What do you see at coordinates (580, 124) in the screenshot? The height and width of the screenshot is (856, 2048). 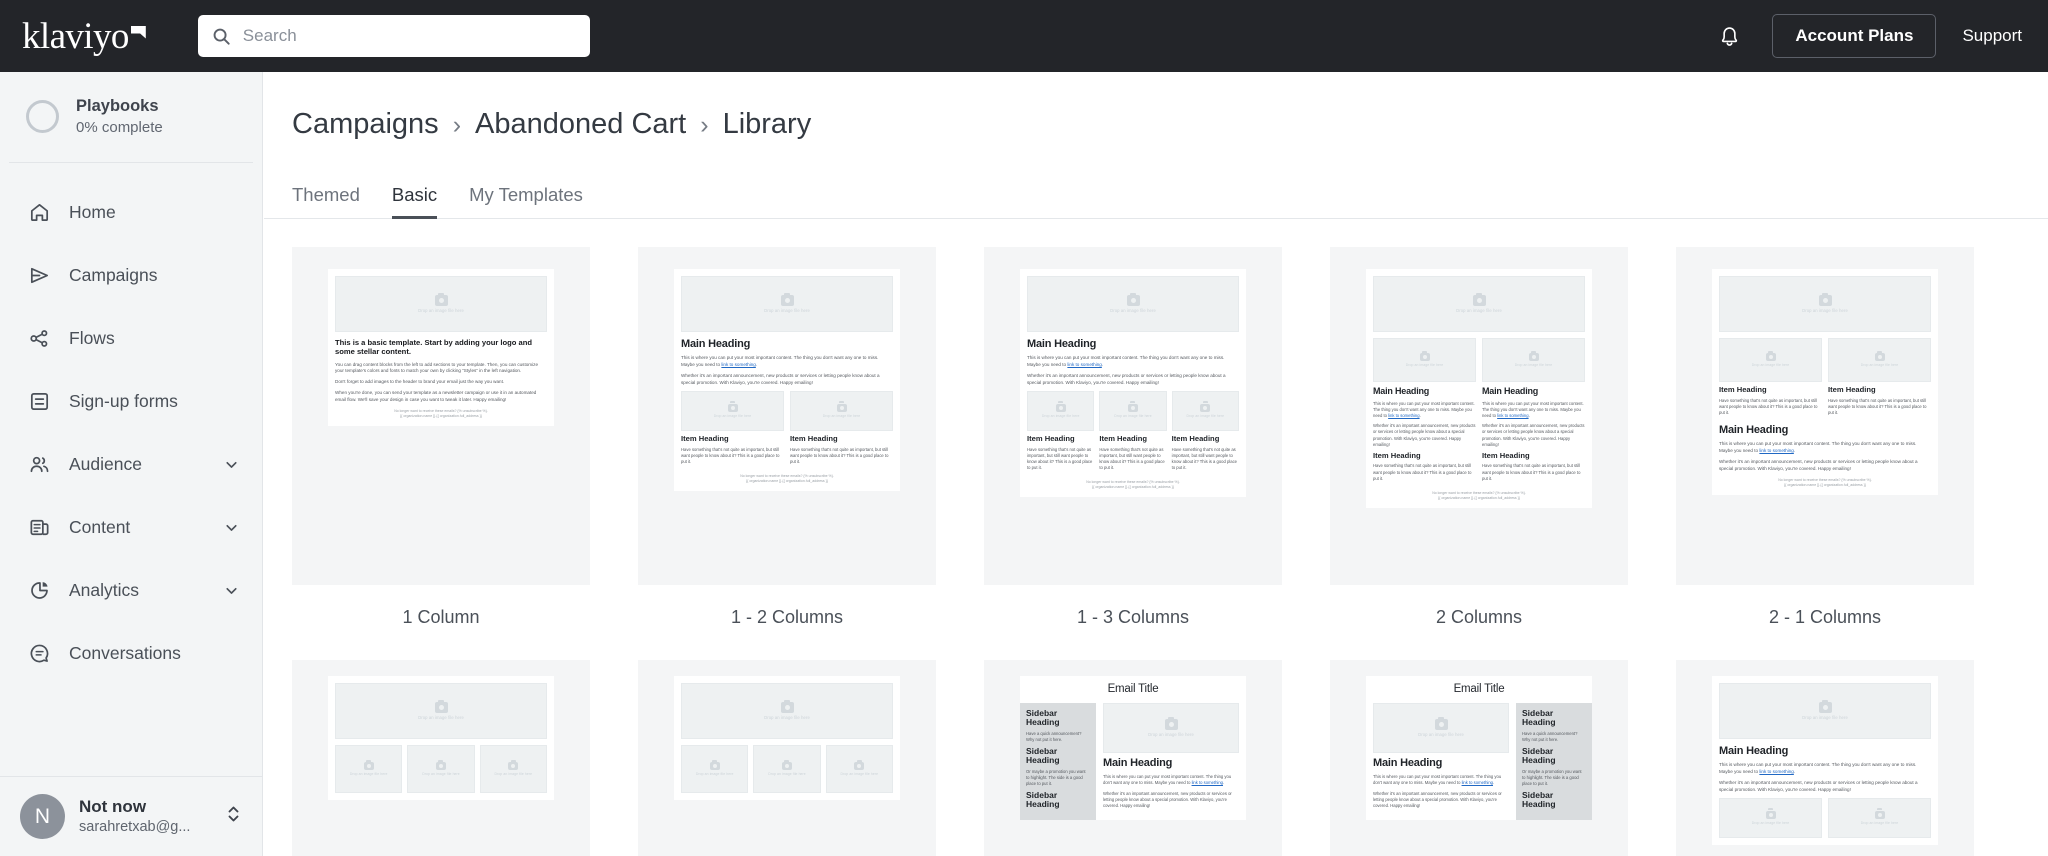 I see `breadcrumb-item-abandoned-cart: Abandoned Cart` at bounding box center [580, 124].